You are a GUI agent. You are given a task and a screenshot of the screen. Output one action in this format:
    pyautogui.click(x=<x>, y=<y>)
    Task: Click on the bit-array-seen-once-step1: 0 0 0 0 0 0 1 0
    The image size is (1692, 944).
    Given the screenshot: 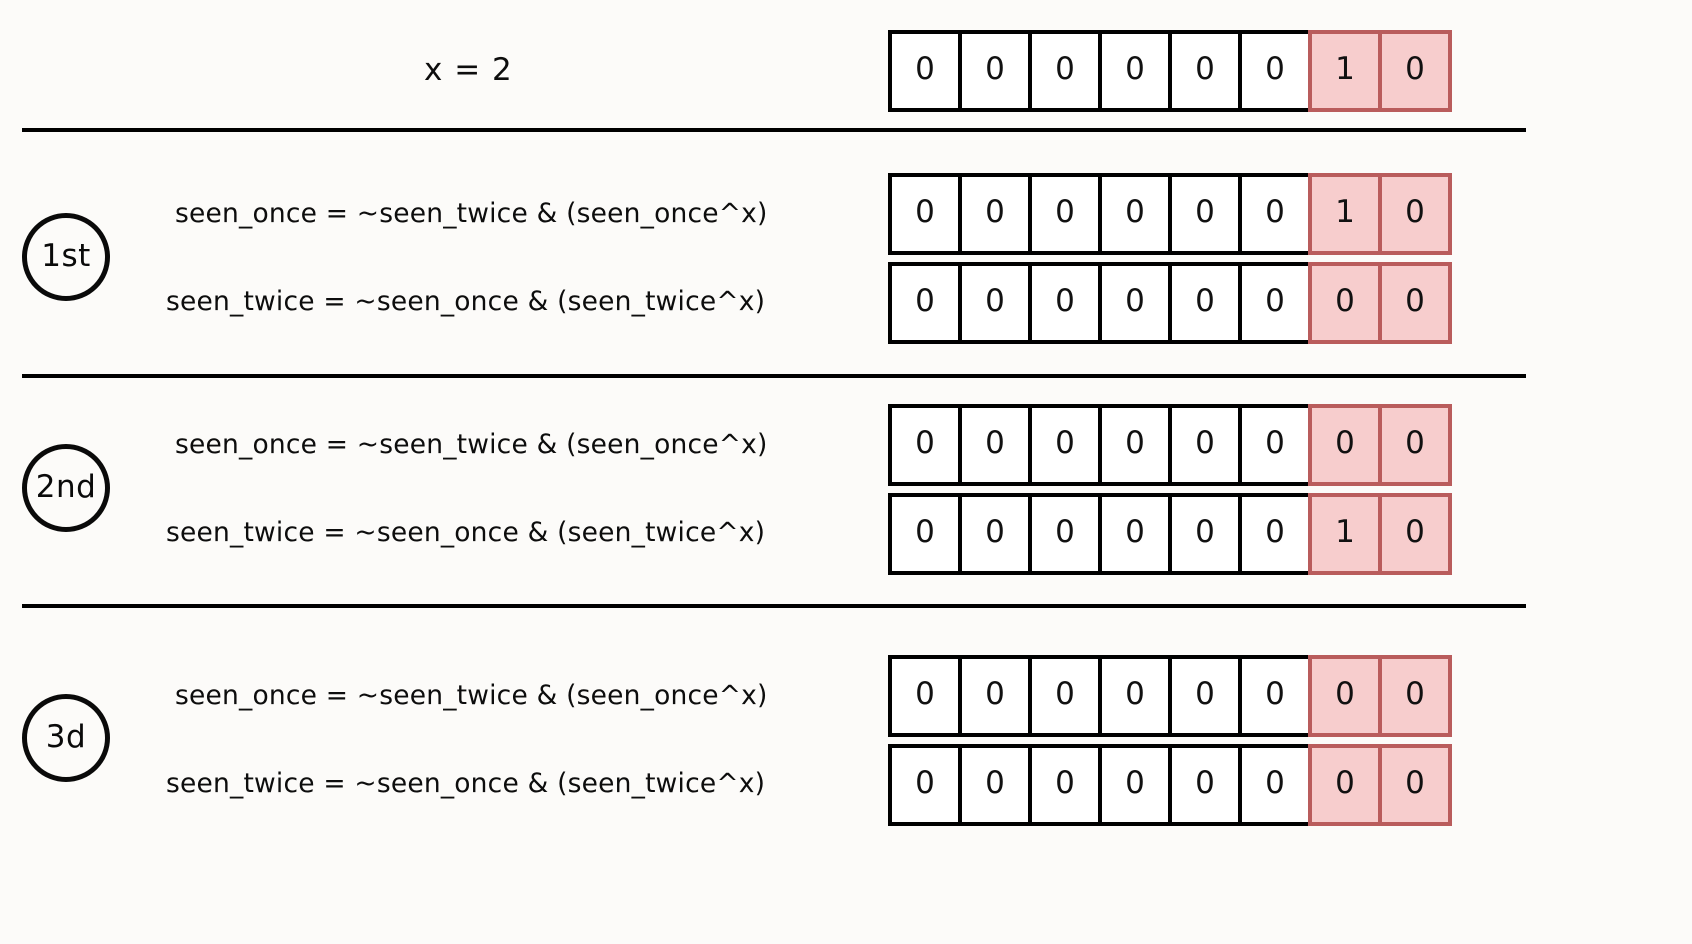 What is the action you would take?
    pyautogui.click(x=1170, y=214)
    